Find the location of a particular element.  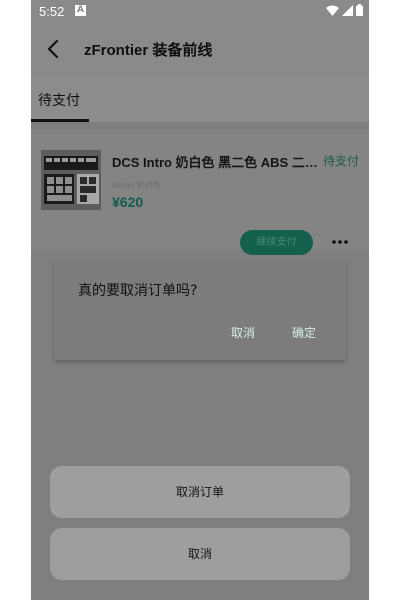

app-bar: zFrontier 装备前线 is located at coordinates (200, 50).